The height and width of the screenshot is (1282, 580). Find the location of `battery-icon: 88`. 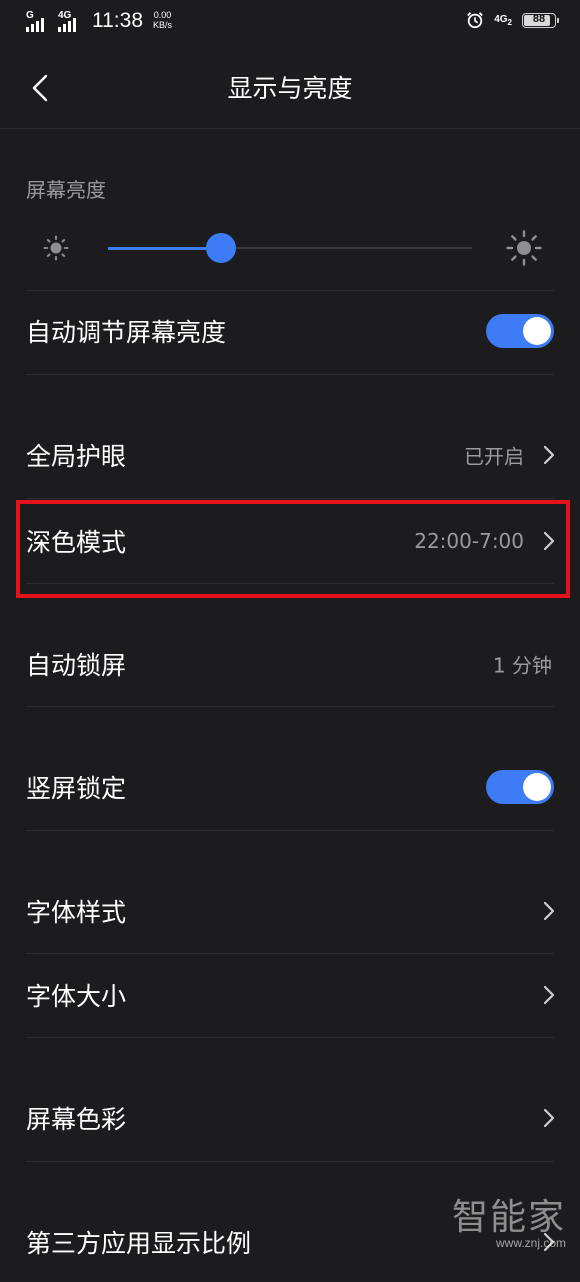

battery-icon: 88 is located at coordinates (540, 20).